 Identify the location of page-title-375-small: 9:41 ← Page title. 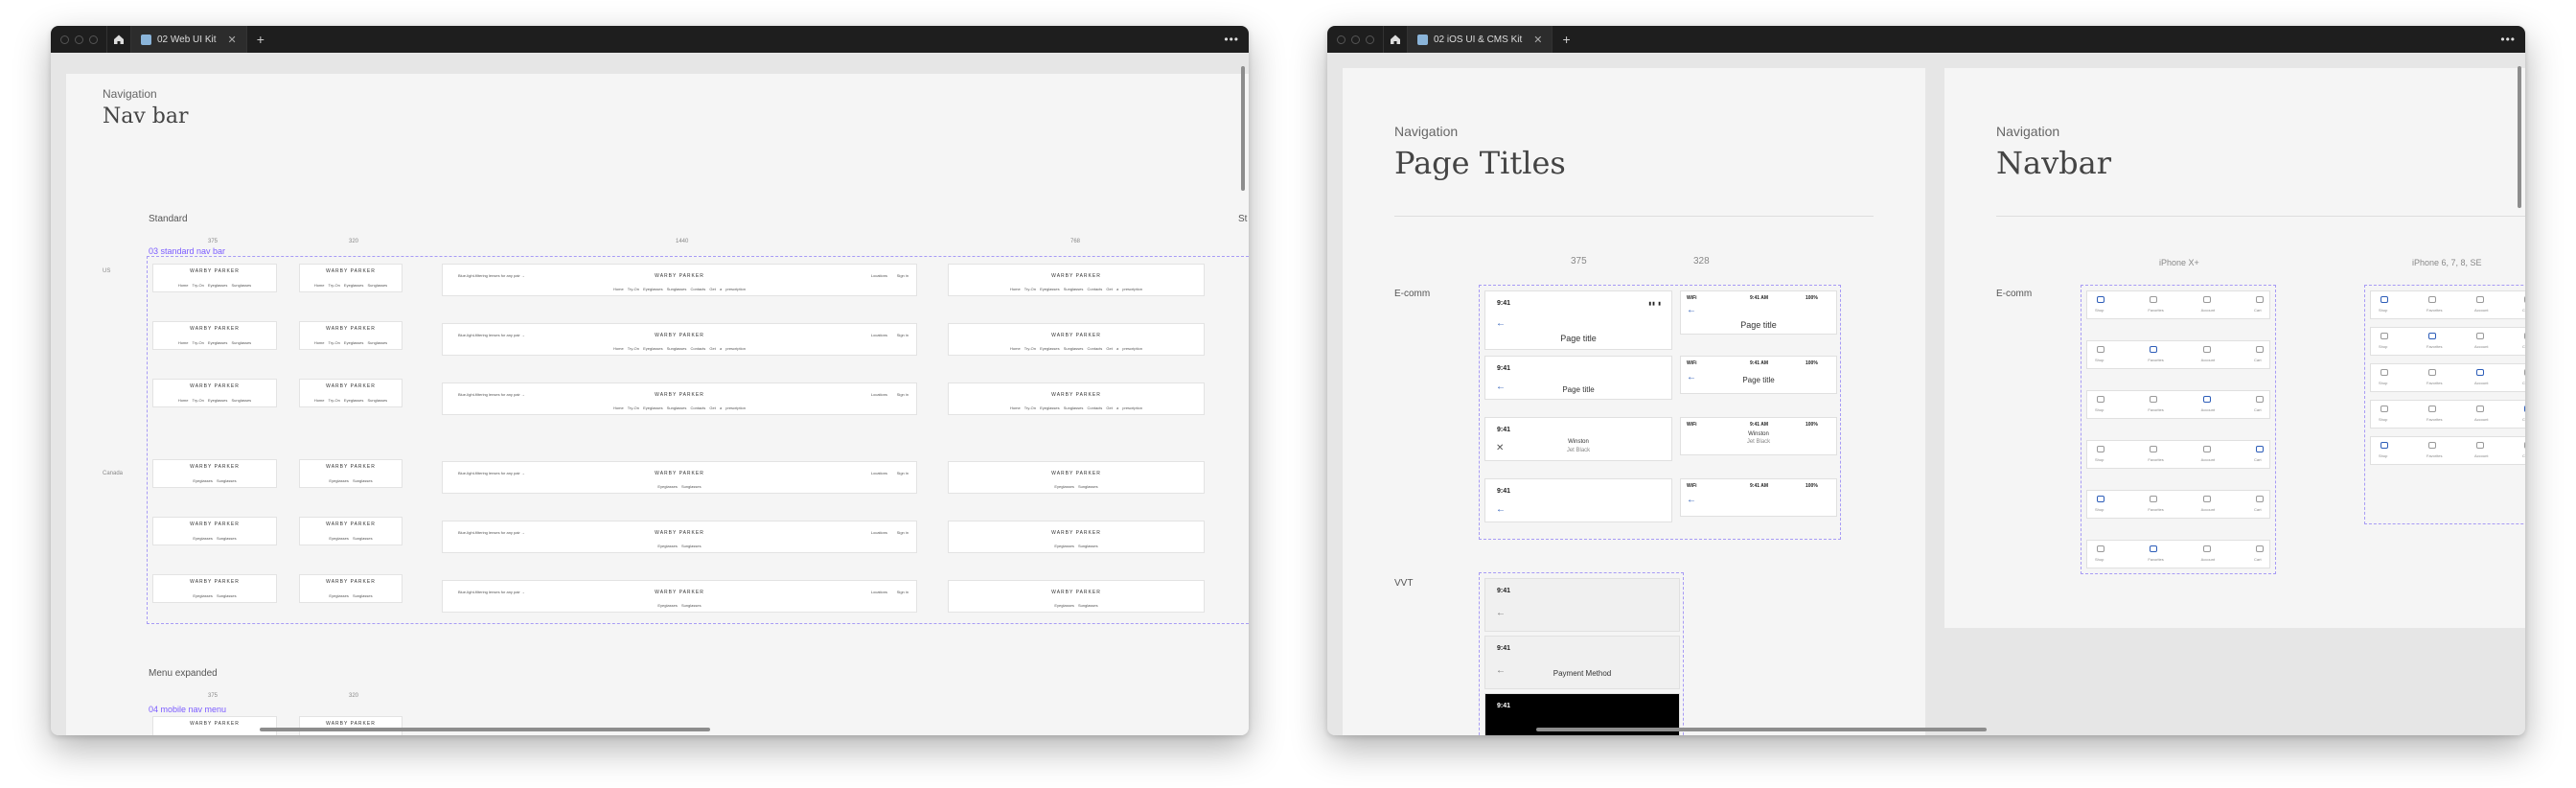
(1578, 378).